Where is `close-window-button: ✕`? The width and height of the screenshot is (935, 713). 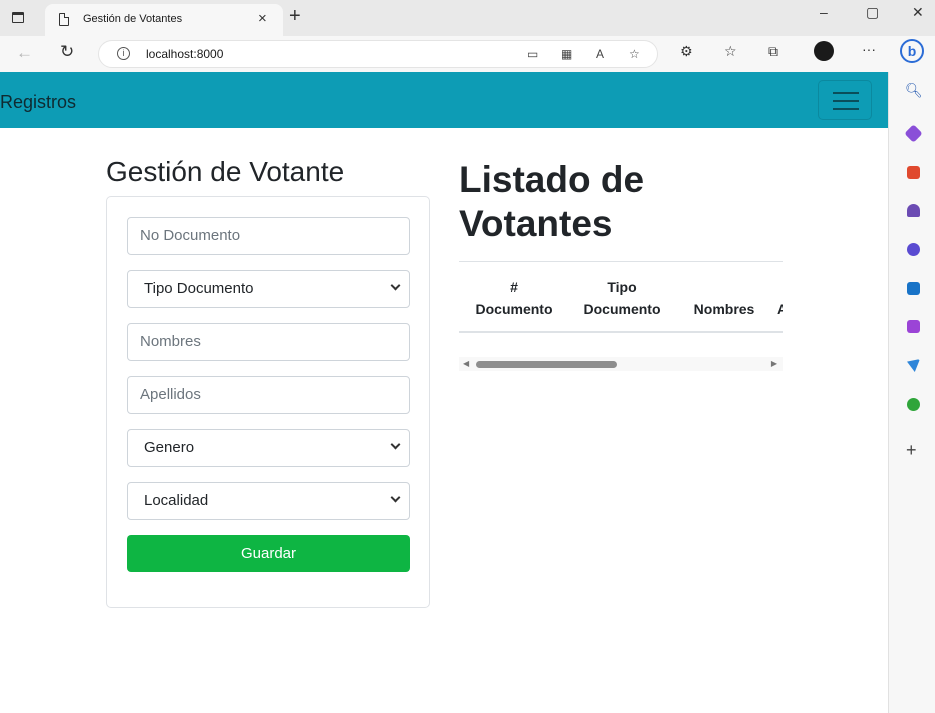 close-window-button: ✕ is located at coordinates (918, 12).